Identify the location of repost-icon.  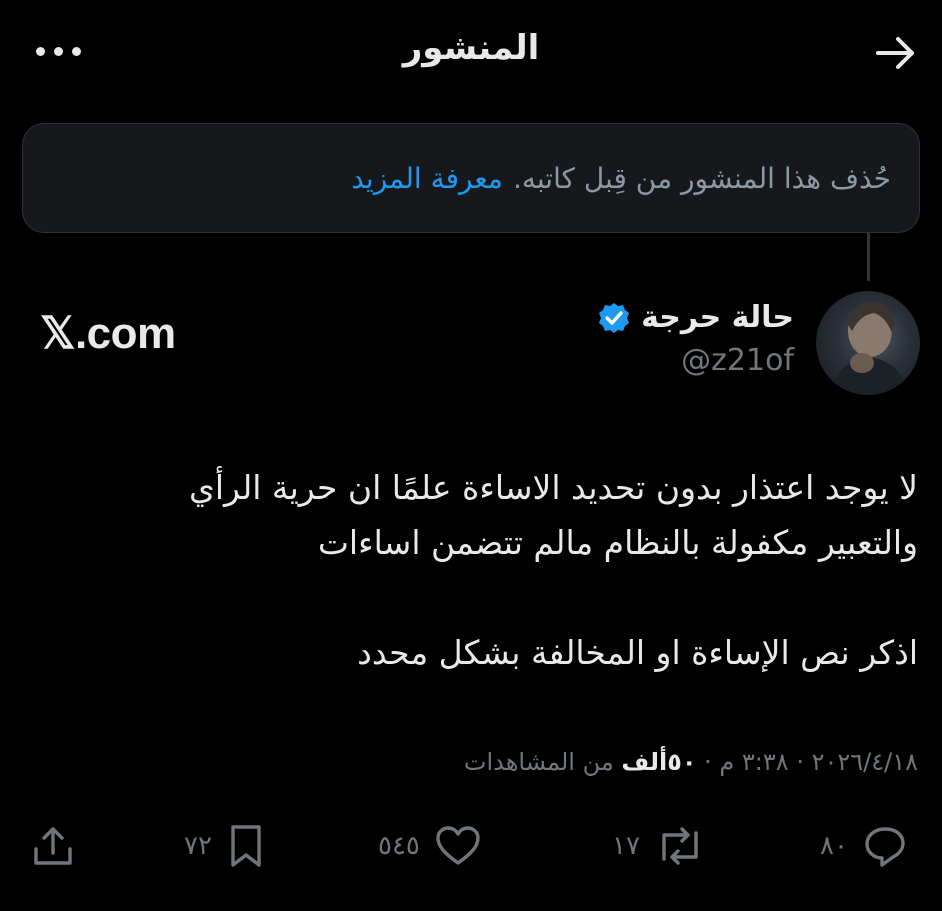
(680, 846).